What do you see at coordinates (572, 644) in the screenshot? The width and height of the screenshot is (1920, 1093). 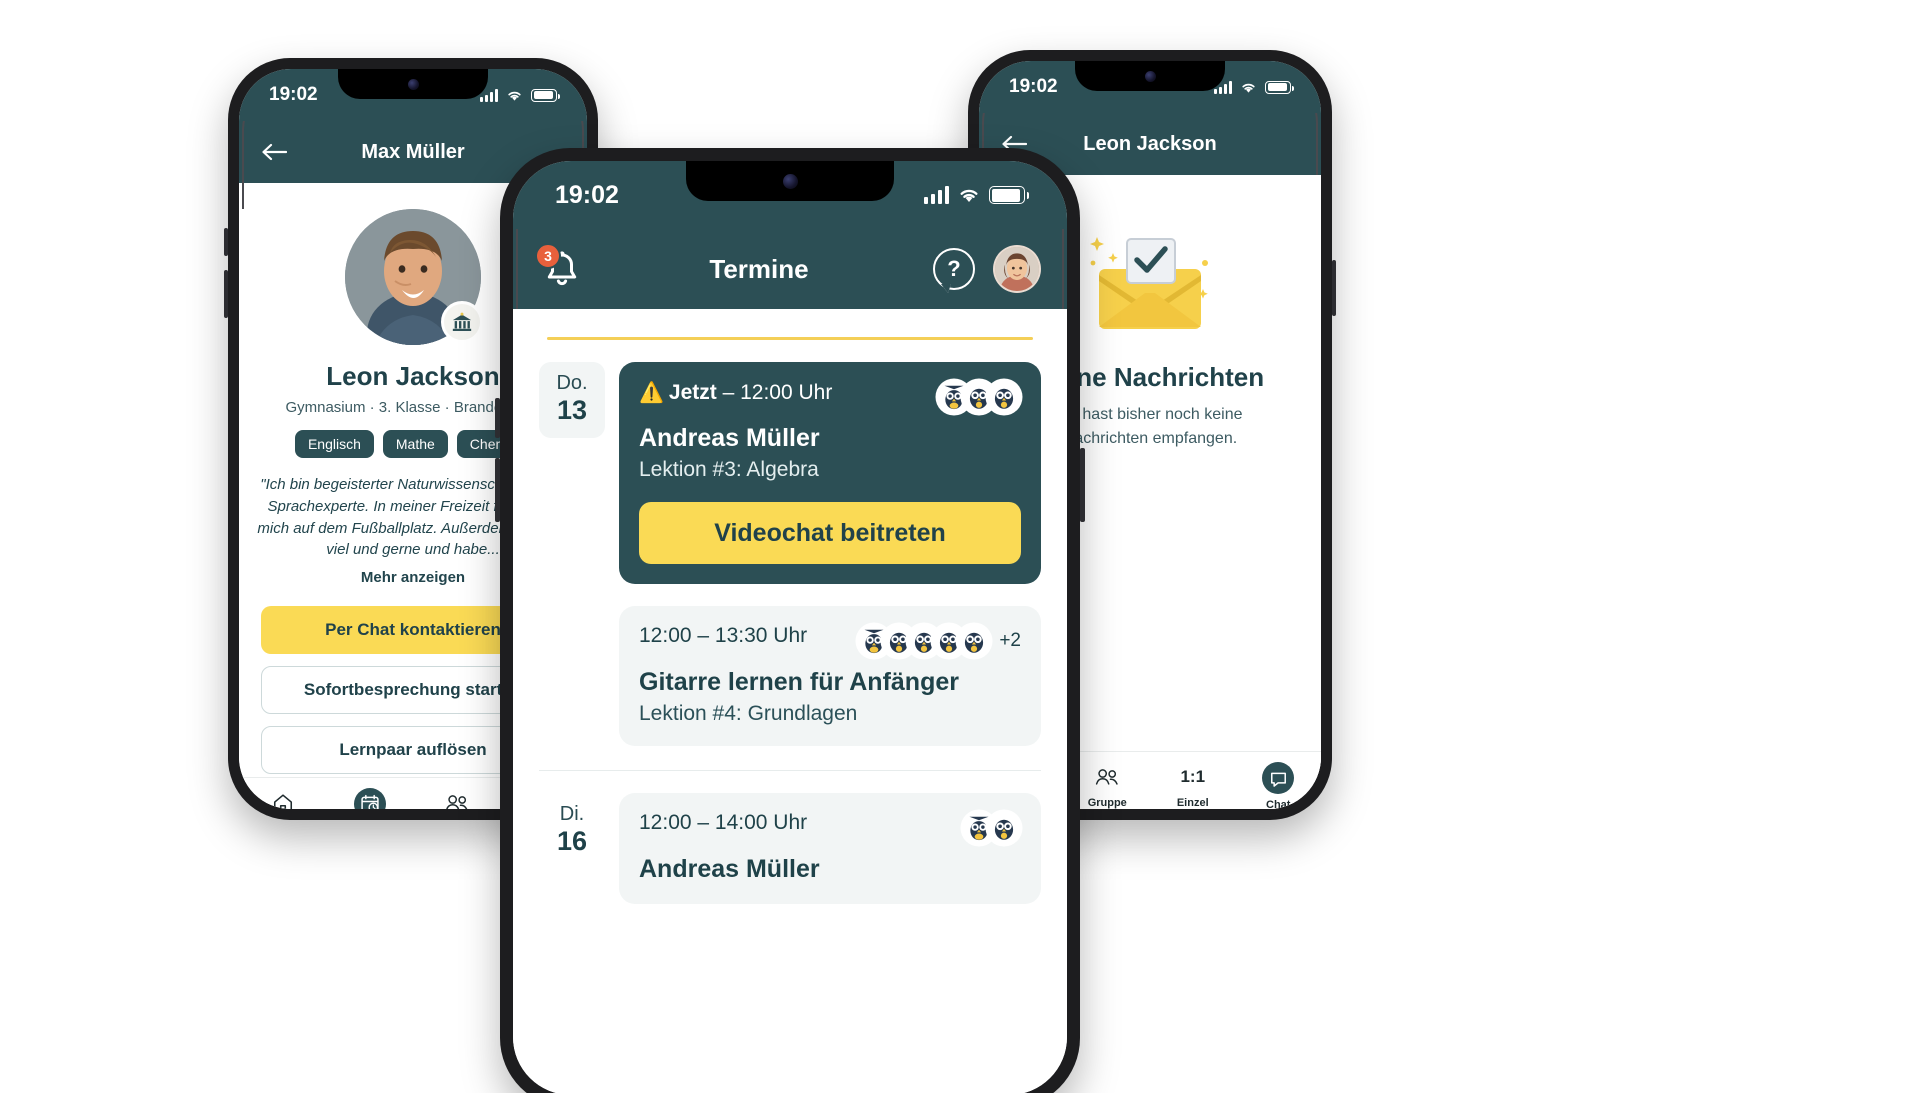 I see `appointment-date-box-empty` at bounding box center [572, 644].